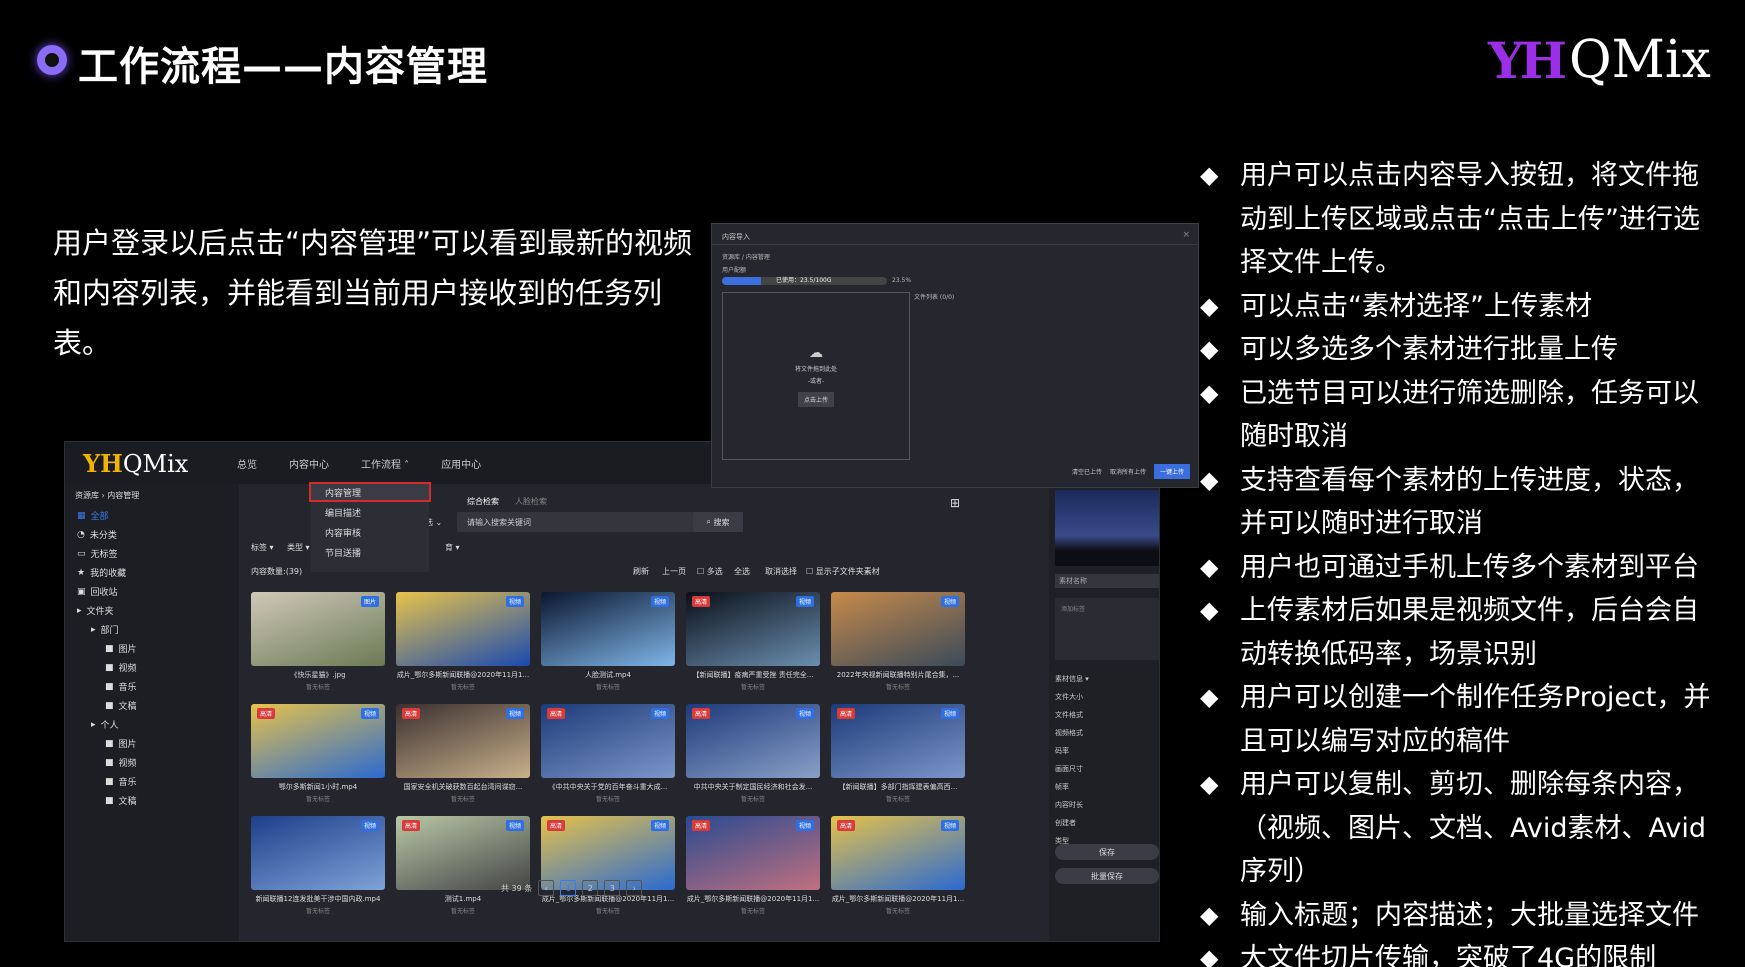 This screenshot has height=967, width=1745. Describe the element at coordinates (152, 724) in the screenshot. I see `sidebar-item: ▸ 个人` at that location.